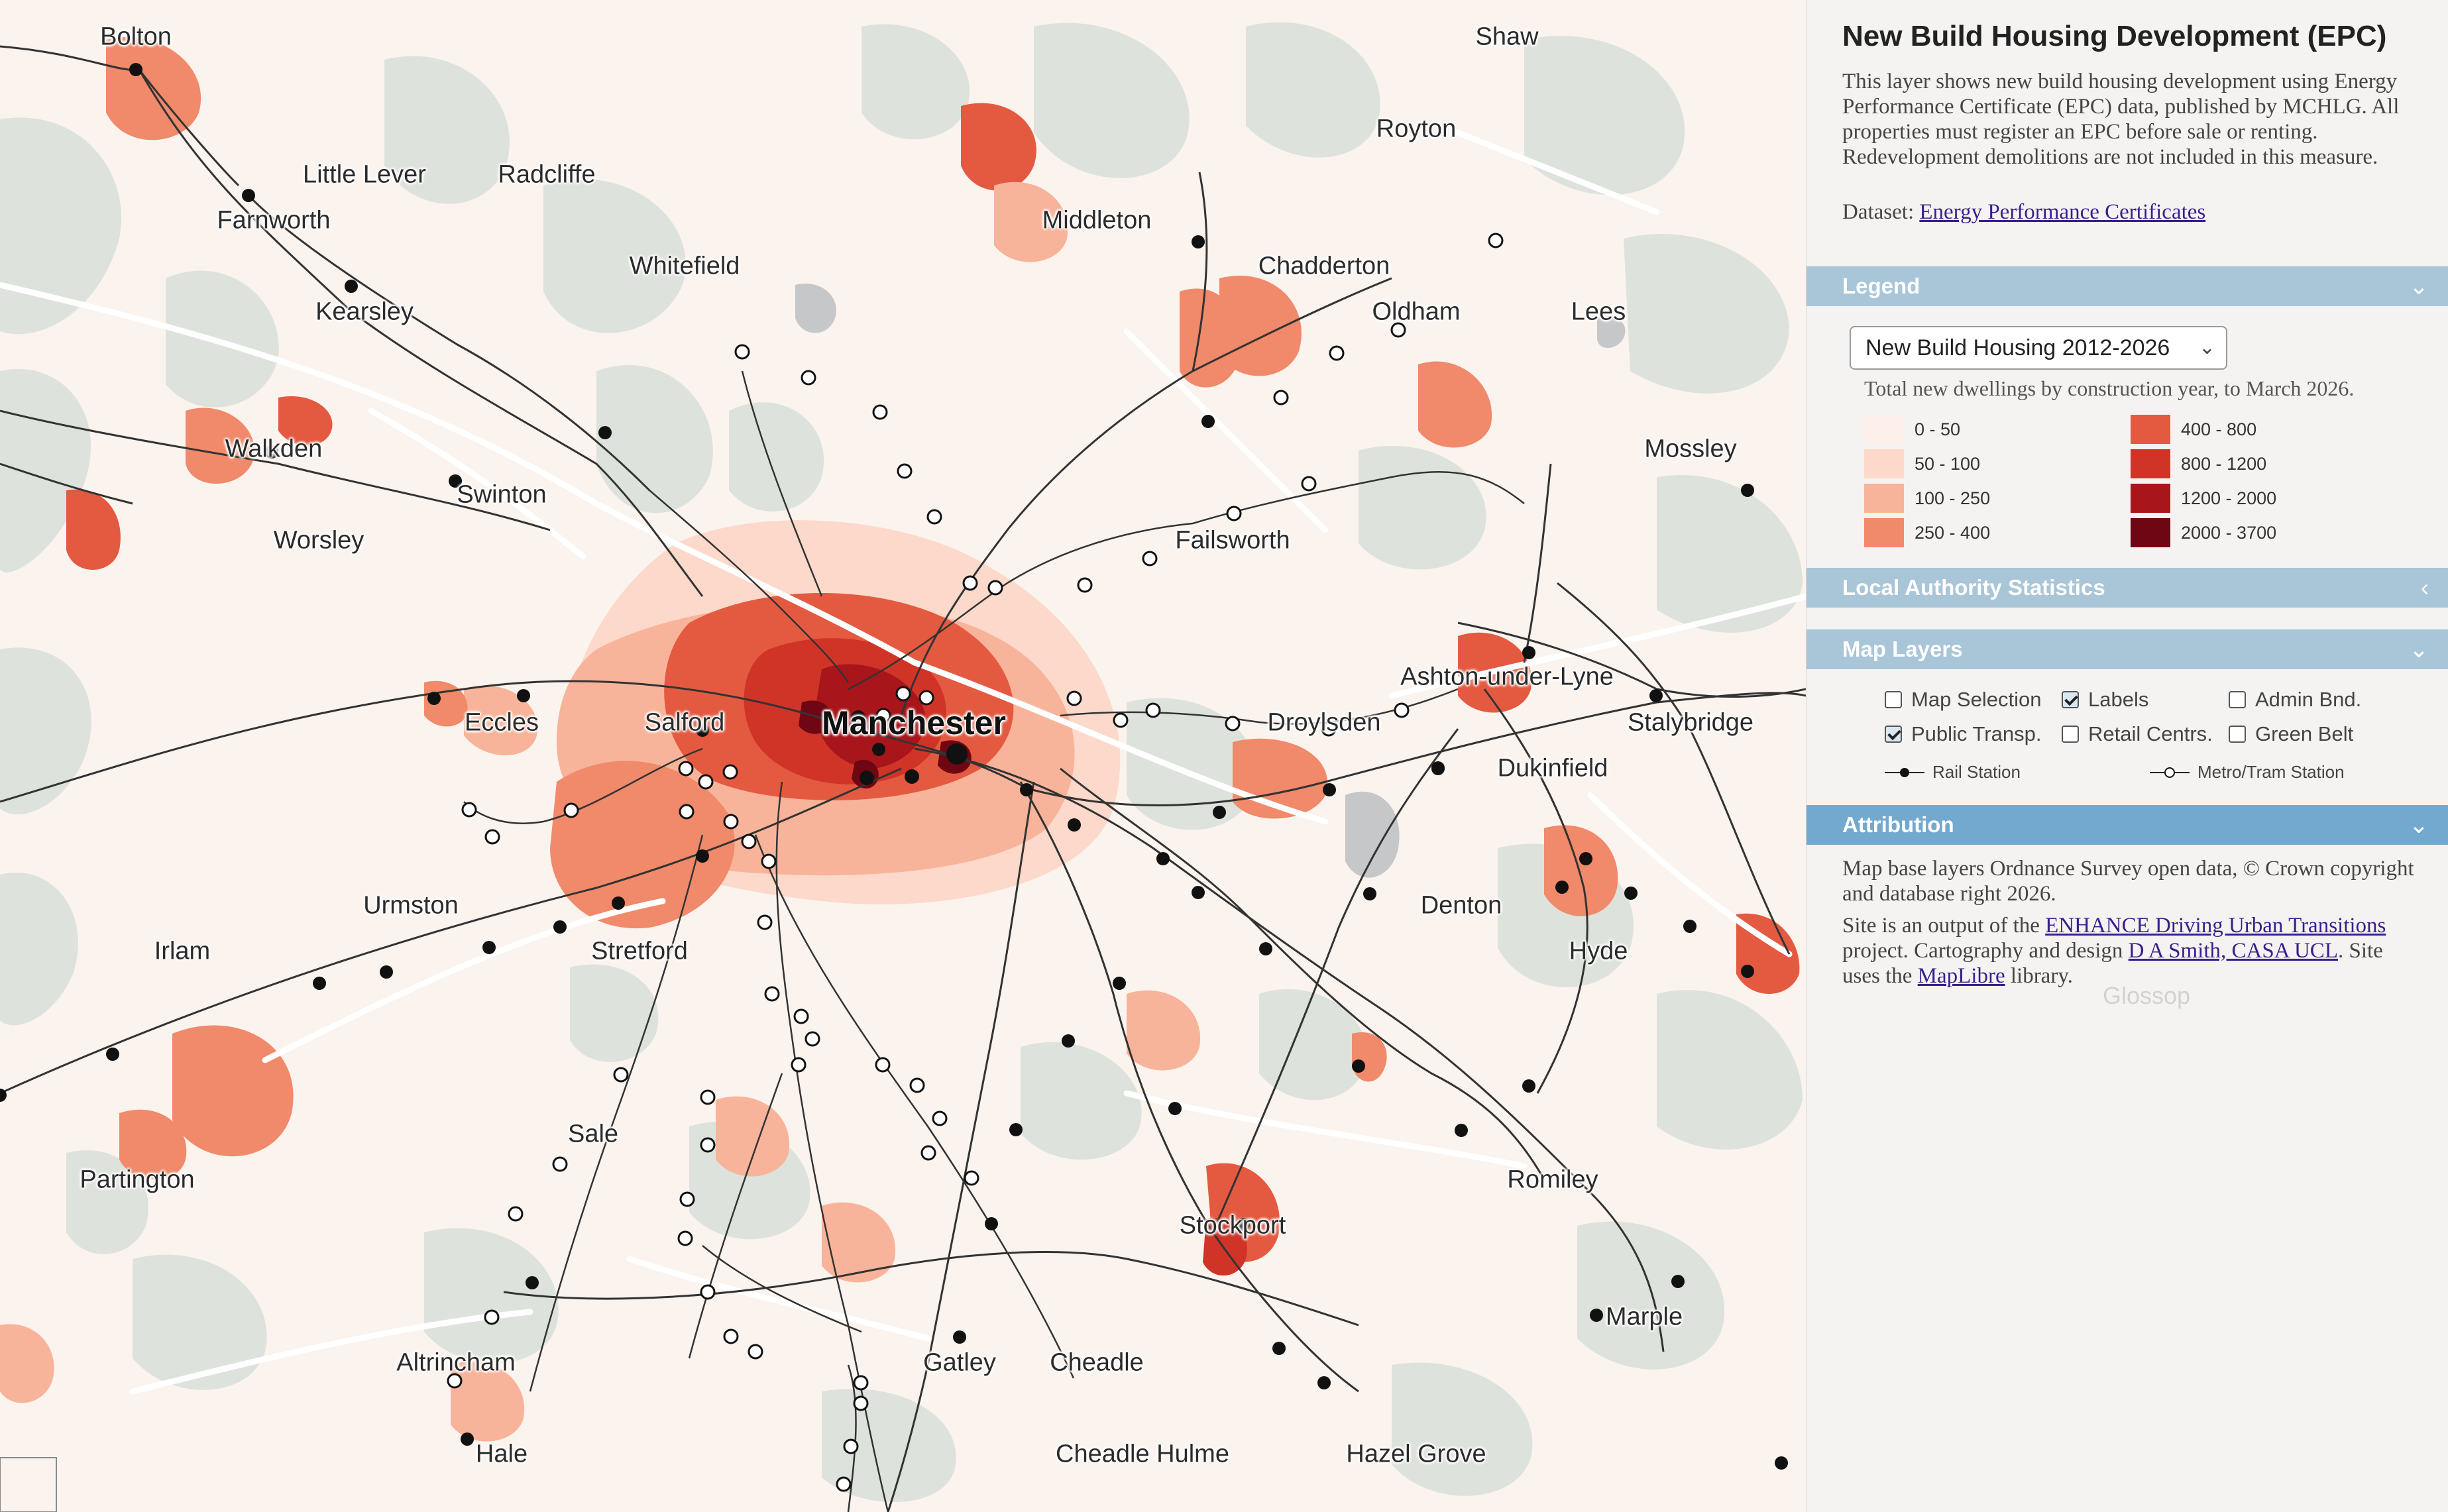 Image resolution: width=2448 pixels, height=1512 pixels. What do you see at coordinates (1324, 266) in the screenshot?
I see `place-label-chadderton: Chadderton` at bounding box center [1324, 266].